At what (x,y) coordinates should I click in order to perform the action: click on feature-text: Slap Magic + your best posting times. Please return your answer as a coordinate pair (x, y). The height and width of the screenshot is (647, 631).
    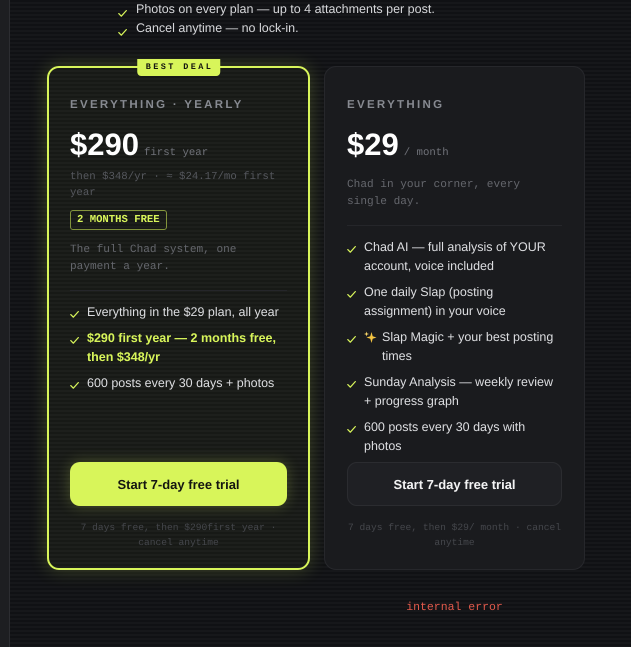
    Looking at the image, I should click on (468, 347).